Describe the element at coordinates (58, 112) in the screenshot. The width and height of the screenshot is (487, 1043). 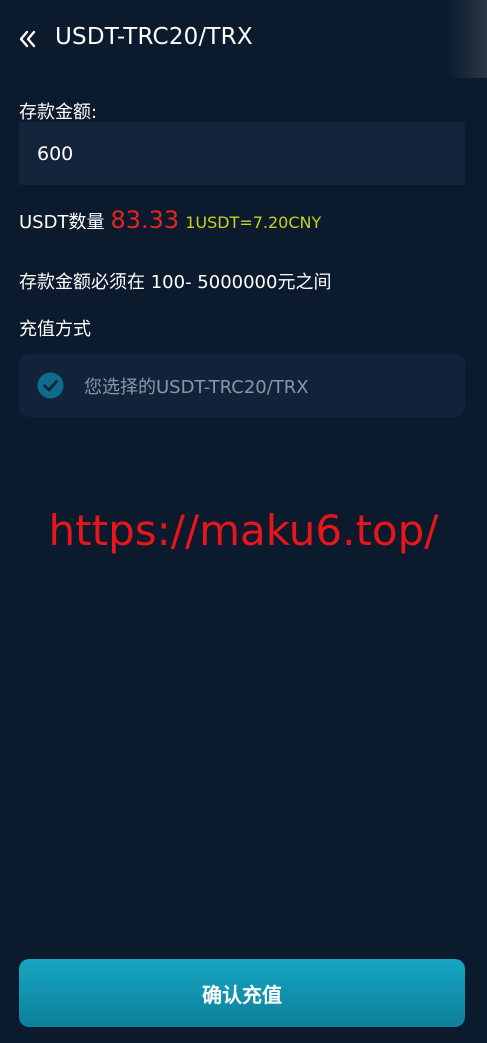
I see `deposit-amount-label: 存款金额:` at that location.